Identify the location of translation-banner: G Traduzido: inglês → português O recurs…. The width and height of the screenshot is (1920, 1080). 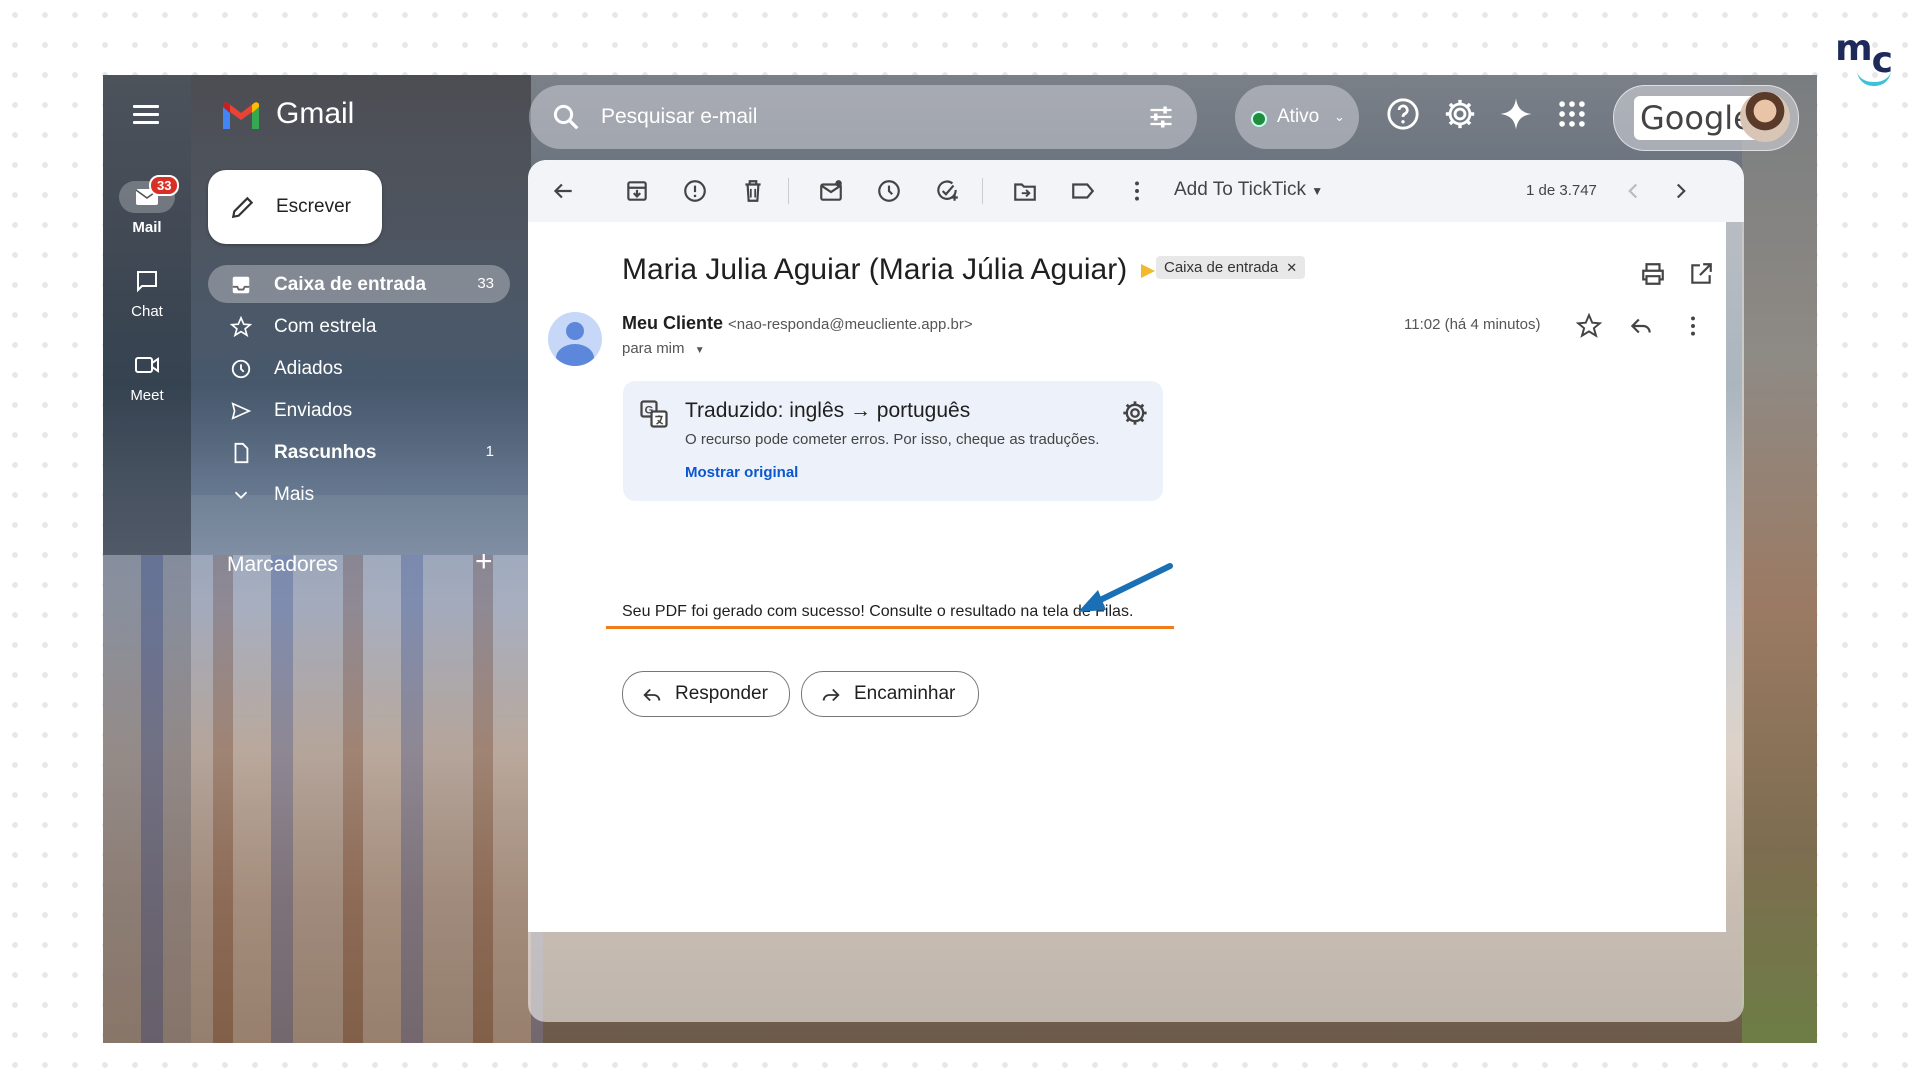
(893, 441).